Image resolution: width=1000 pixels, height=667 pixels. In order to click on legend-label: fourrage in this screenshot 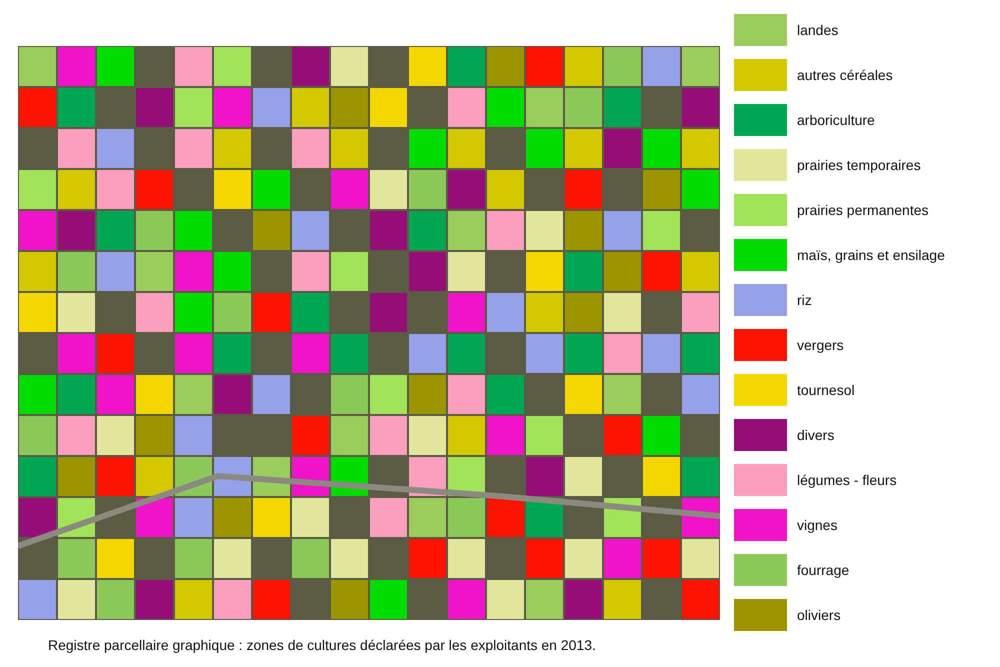, I will do `click(823, 570)`.